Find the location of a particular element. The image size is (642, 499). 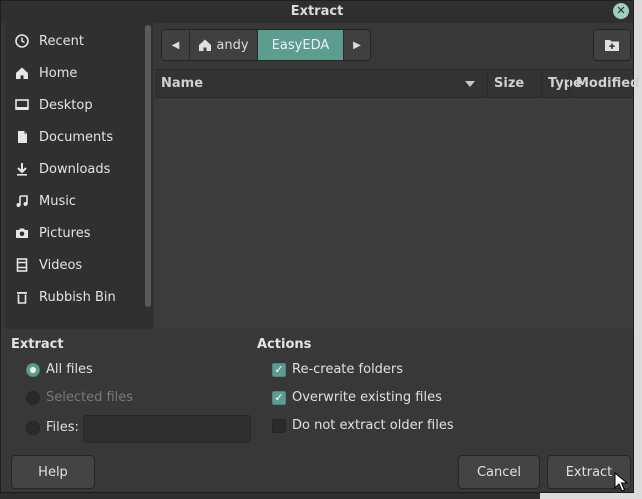

places-sidebar: Recent Home Desktop Documents Downloads is located at coordinates (79, 176).